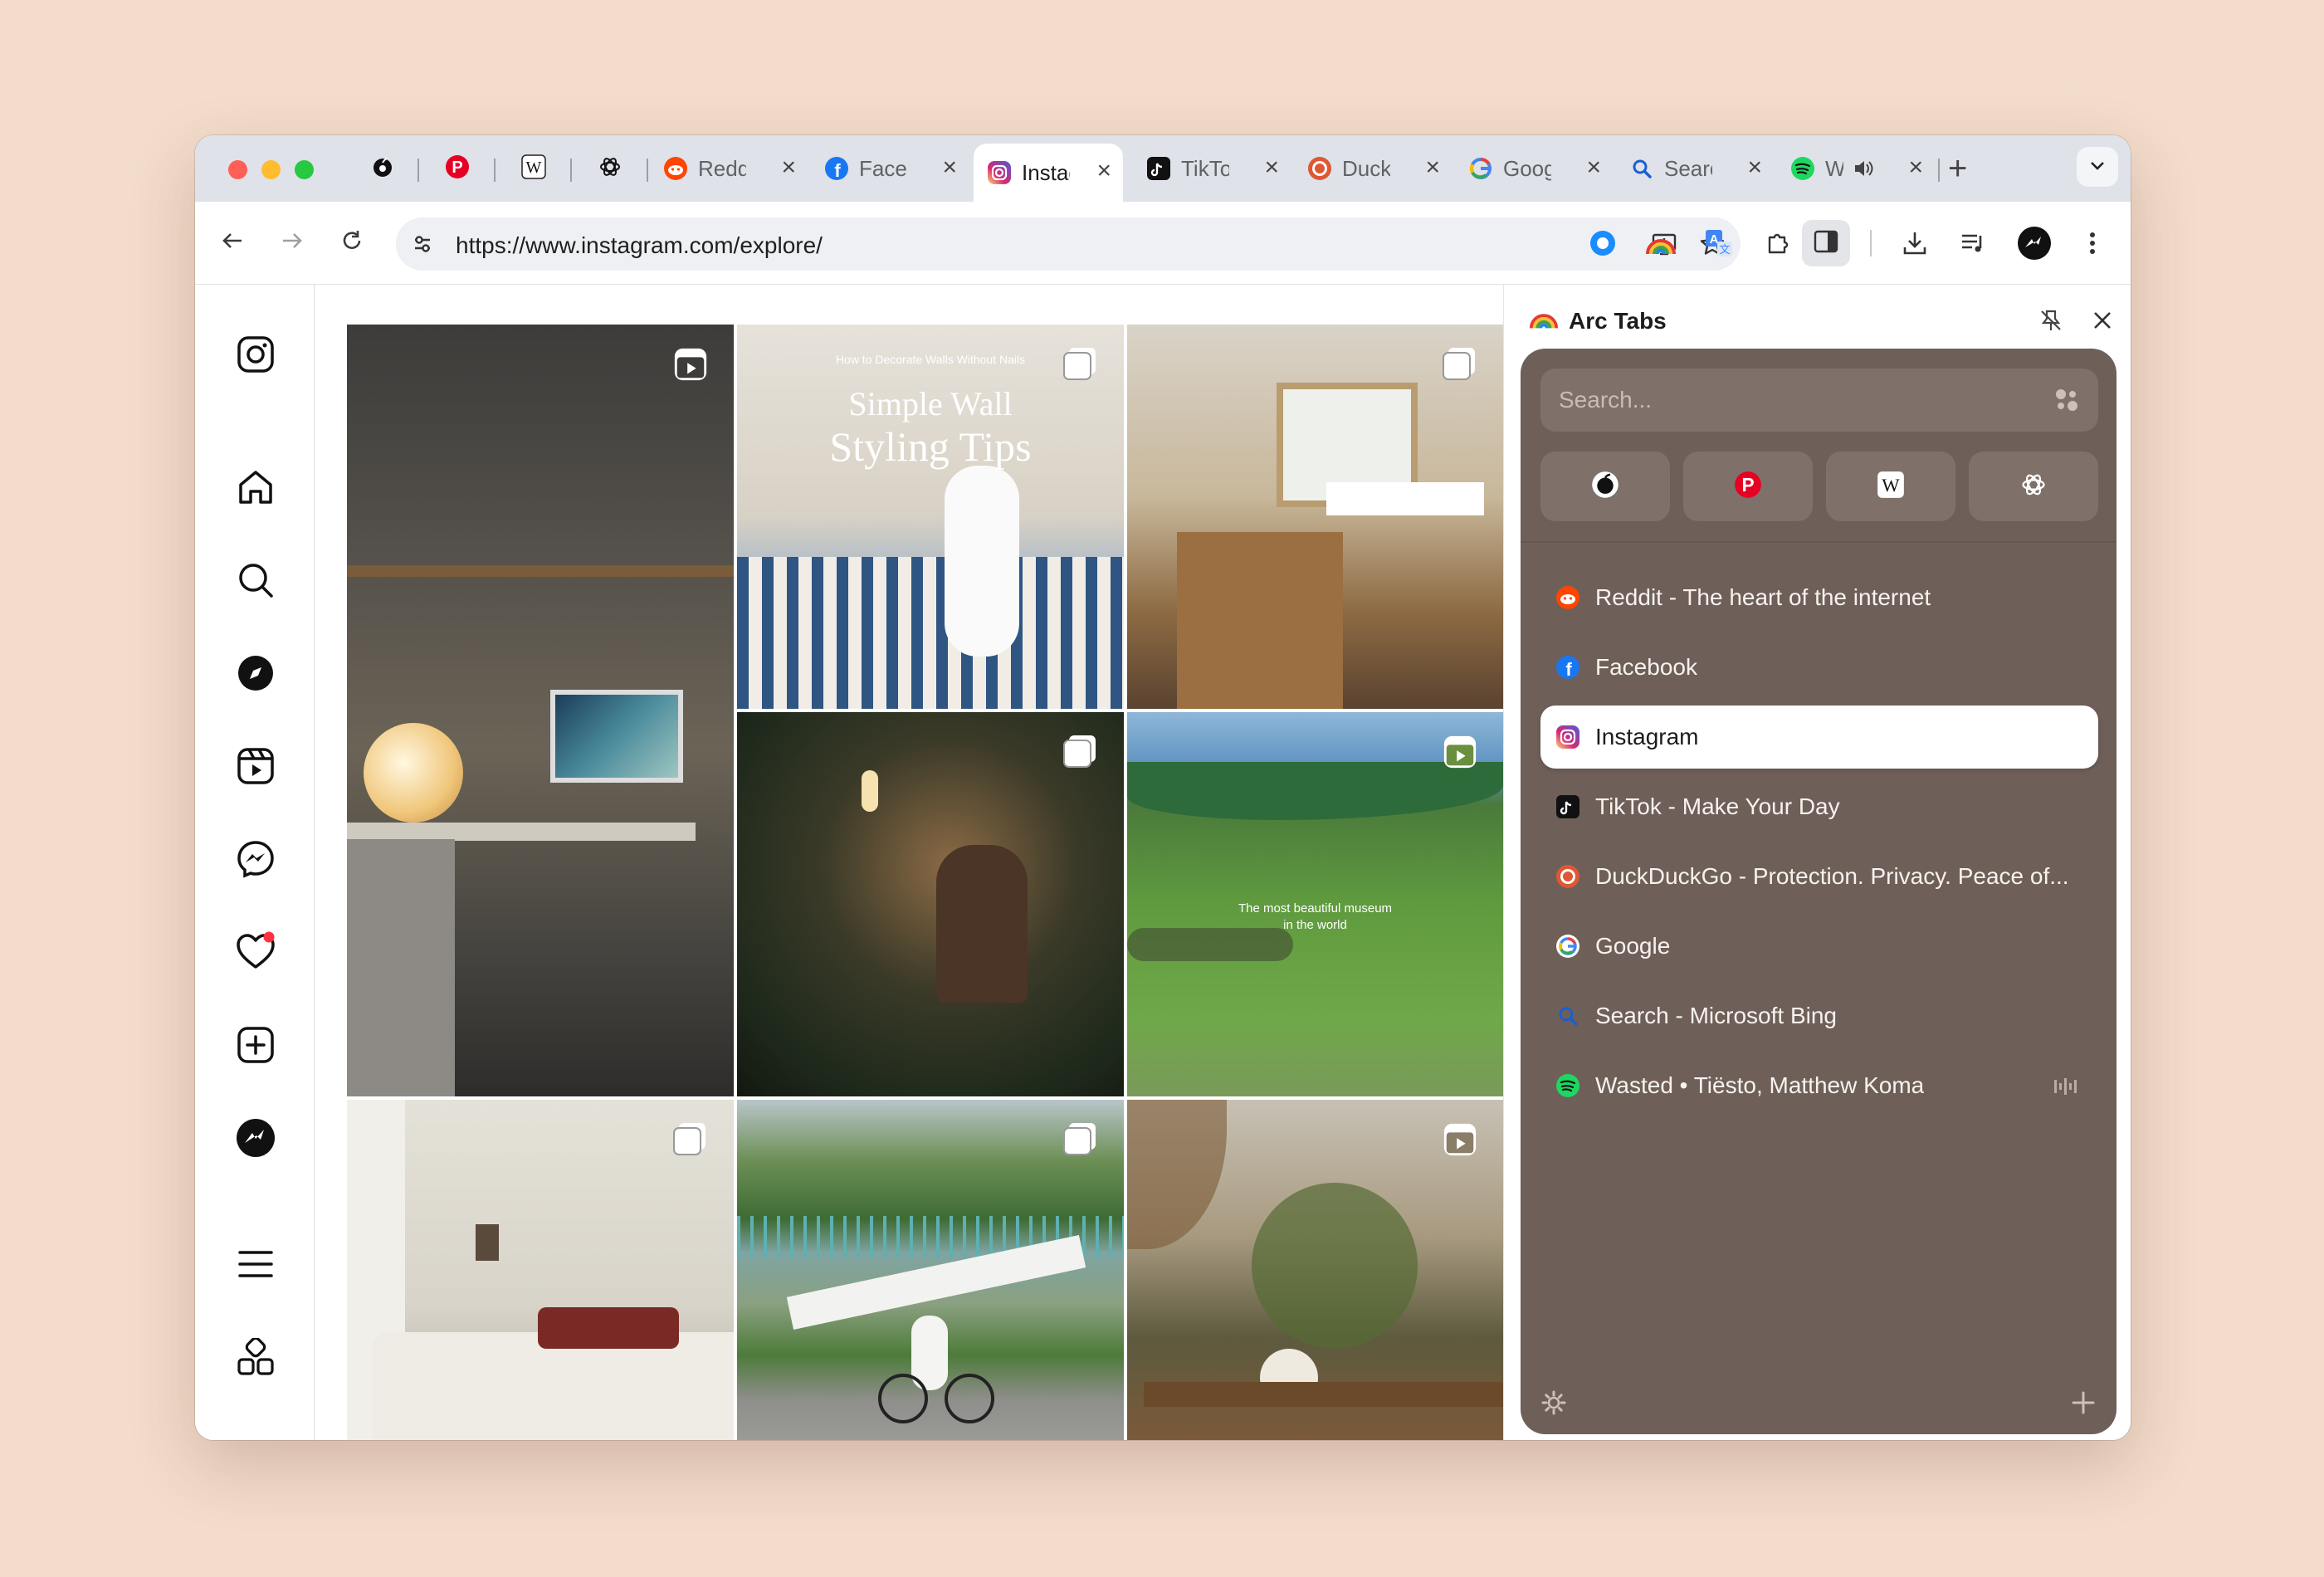 The width and height of the screenshot is (2324, 1577). I want to click on reload-button, so click(352, 242).